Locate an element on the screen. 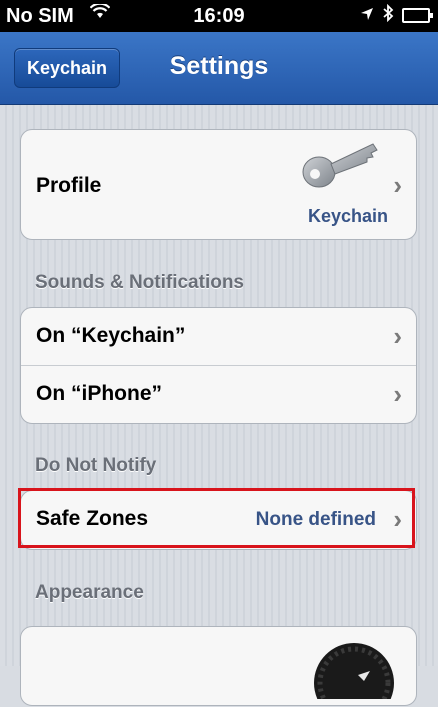 The width and height of the screenshot is (438, 707). profile-group: Profile › Keychain is located at coordinates (218, 184).